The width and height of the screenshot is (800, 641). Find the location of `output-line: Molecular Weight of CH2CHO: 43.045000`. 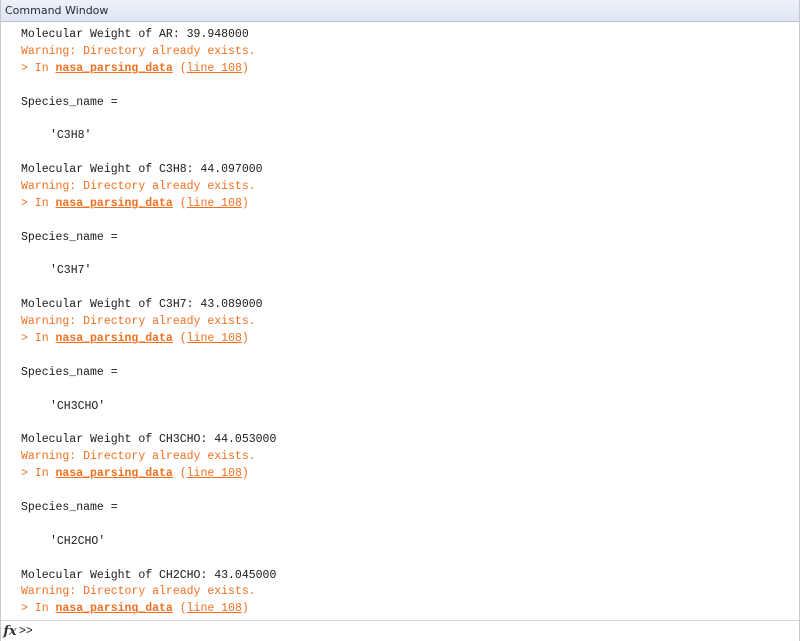

output-line: Molecular Weight of CH2CHO: 43.045000 is located at coordinates (149, 575).